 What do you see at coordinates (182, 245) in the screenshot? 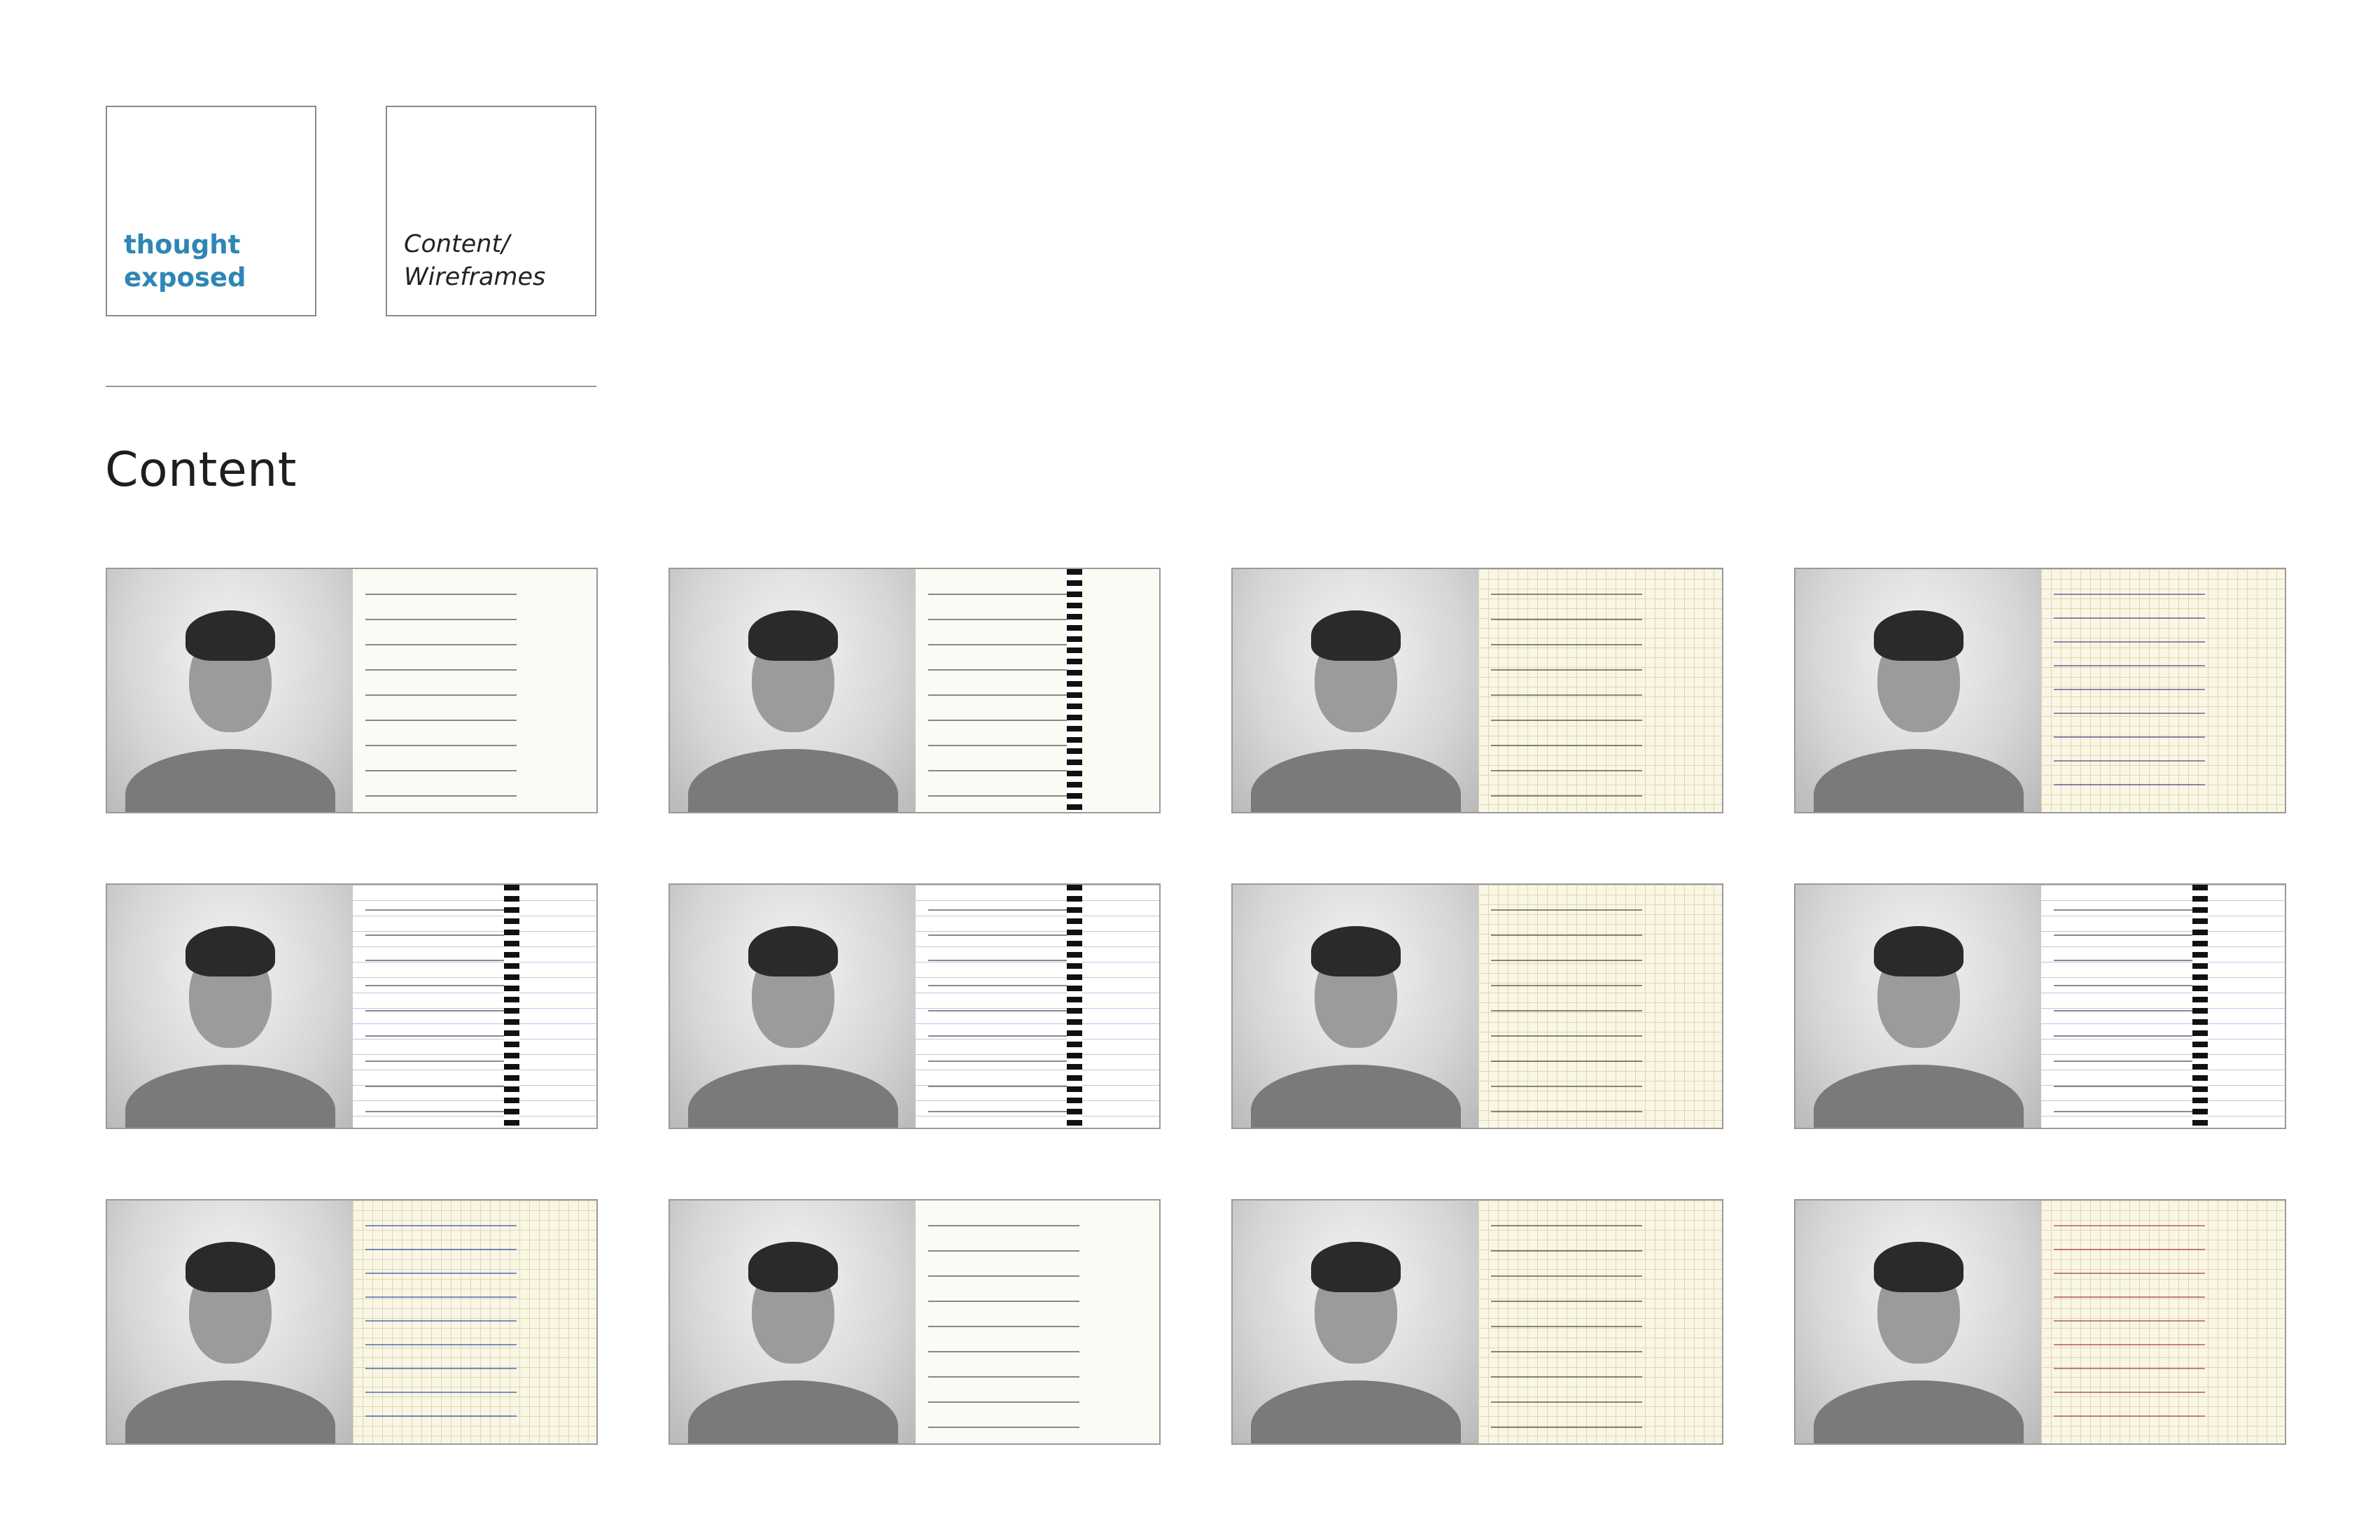
I see `brand-line-1: thought` at bounding box center [182, 245].